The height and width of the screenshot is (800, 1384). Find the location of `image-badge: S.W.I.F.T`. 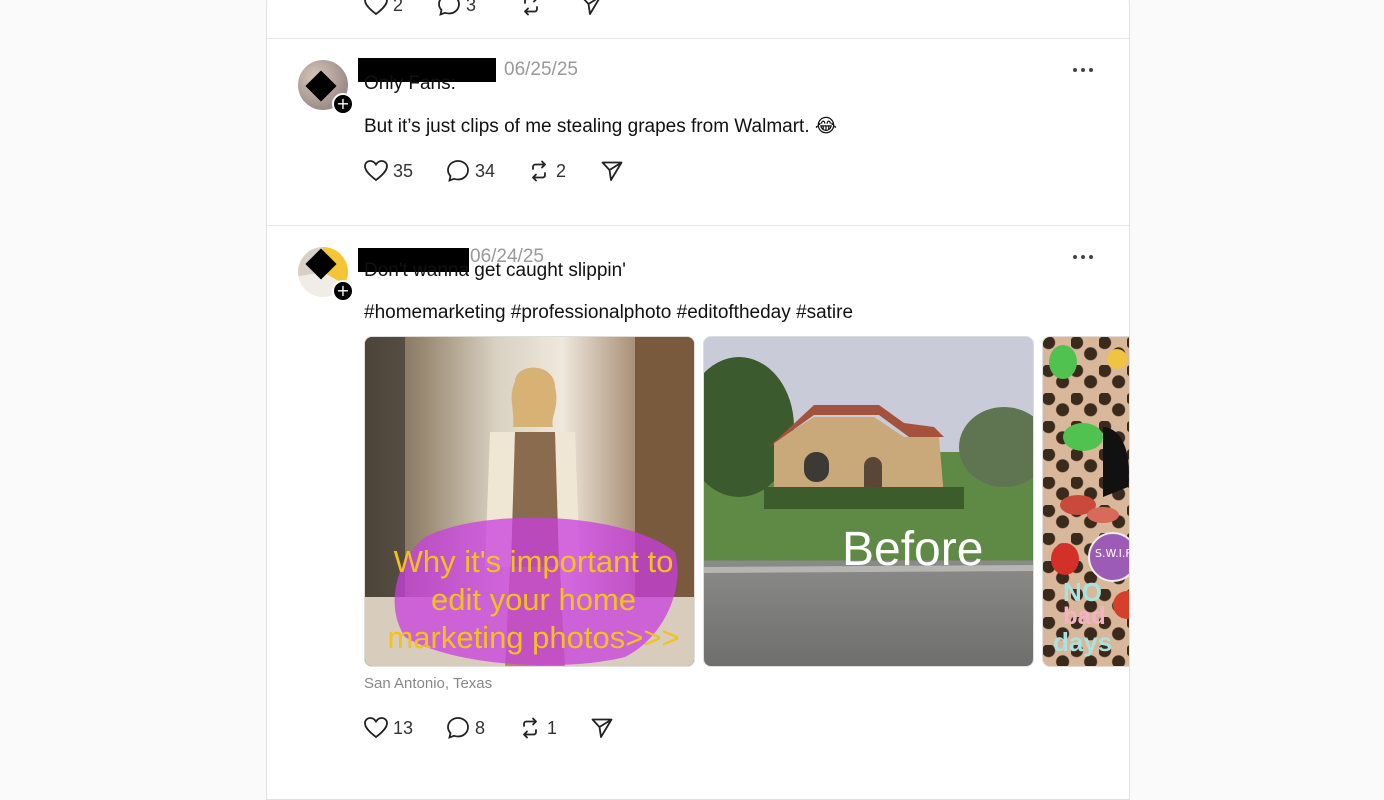

image-badge: S.W.I.F.T is located at coordinates (1112, 553).